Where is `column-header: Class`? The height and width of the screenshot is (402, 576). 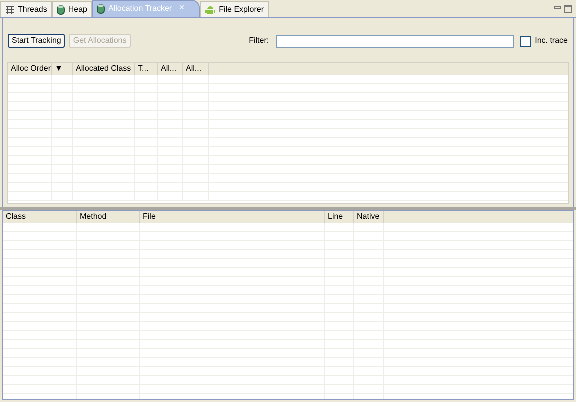
column-header: Class is located at coordinates (40, 217).